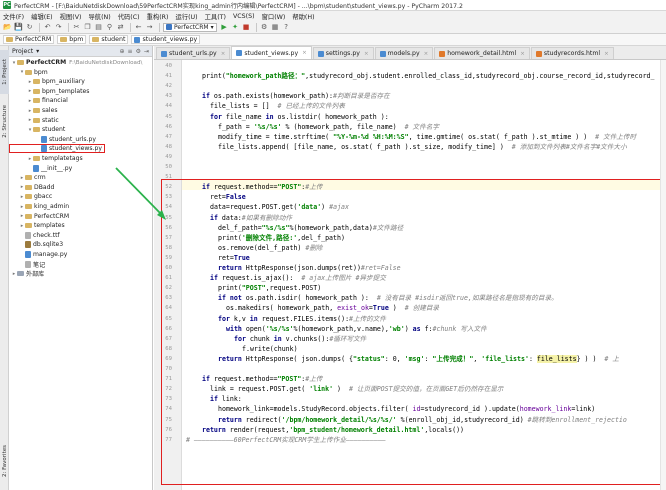 This screenshot has height=490, width=666. I want to click on collapse-all-icon: ≡, so click(130, 51).